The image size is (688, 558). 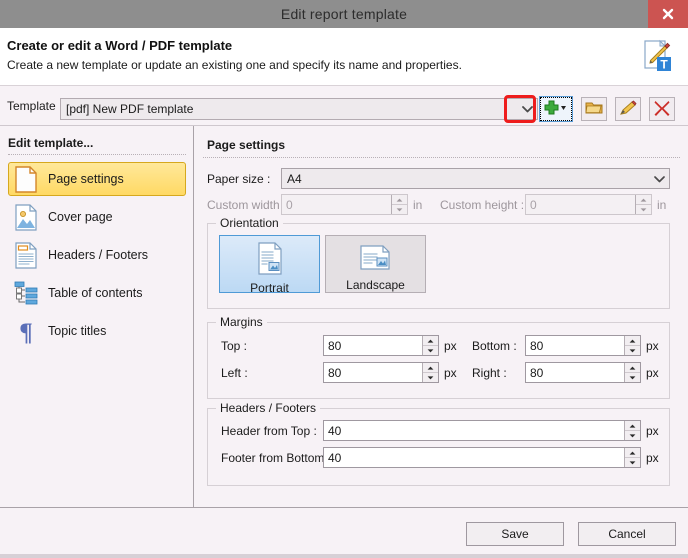 What do you see at coordinates (26, 331) in the screenshot?
I see `pilcrow-icon: ¶` at bounding box center [26, 331].